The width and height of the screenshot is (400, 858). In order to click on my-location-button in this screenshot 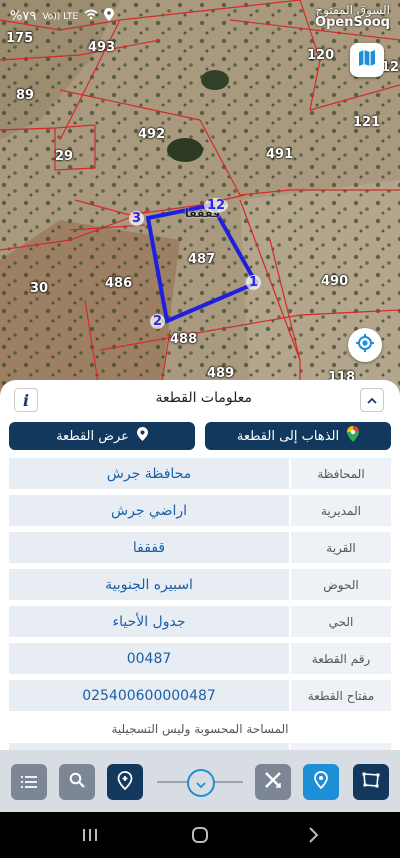, I will do `click(365, 345)`.